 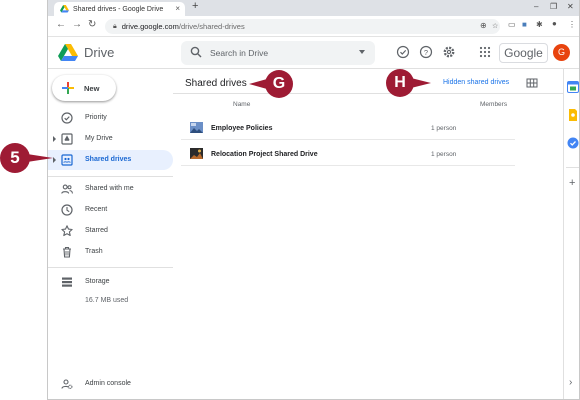 I want to click on storage-icon, so click(x=67, y=282).